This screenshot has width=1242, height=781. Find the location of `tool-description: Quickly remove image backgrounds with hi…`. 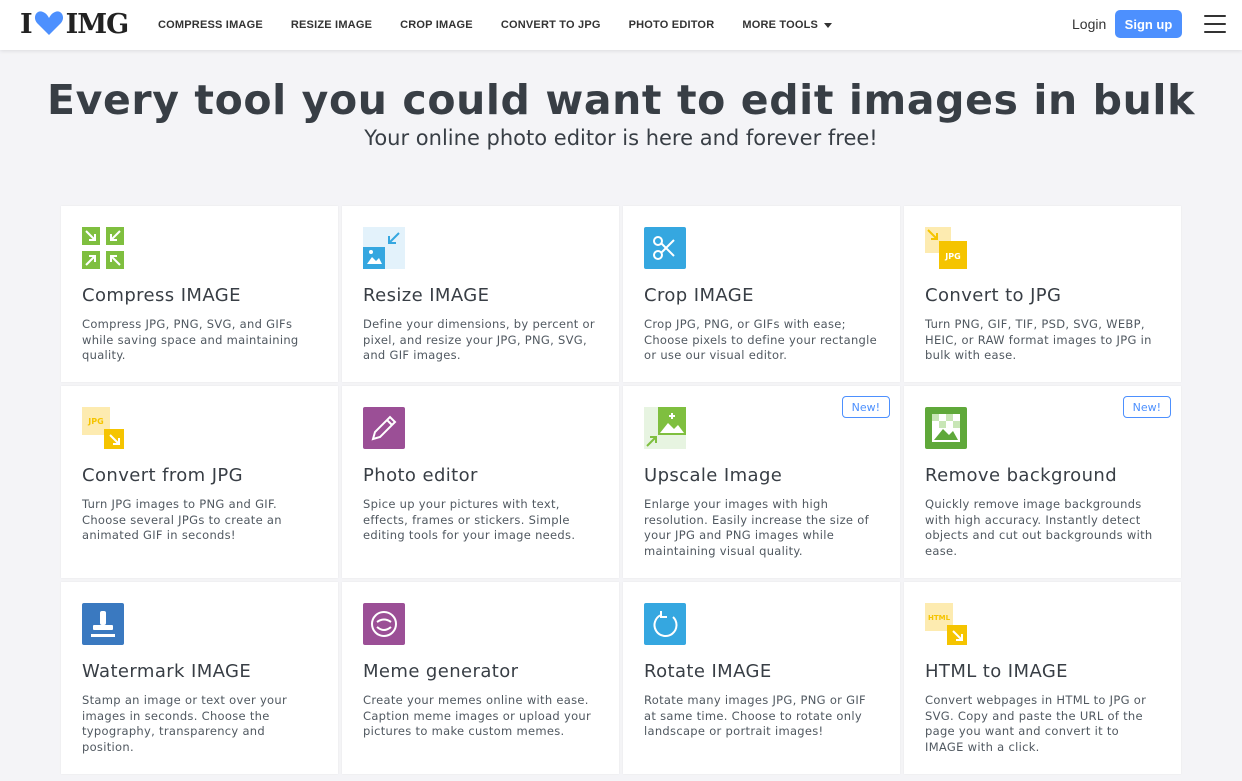

tool-description: Quickly remove image backgrounds with hi… is located at coordinates (1039, 527).